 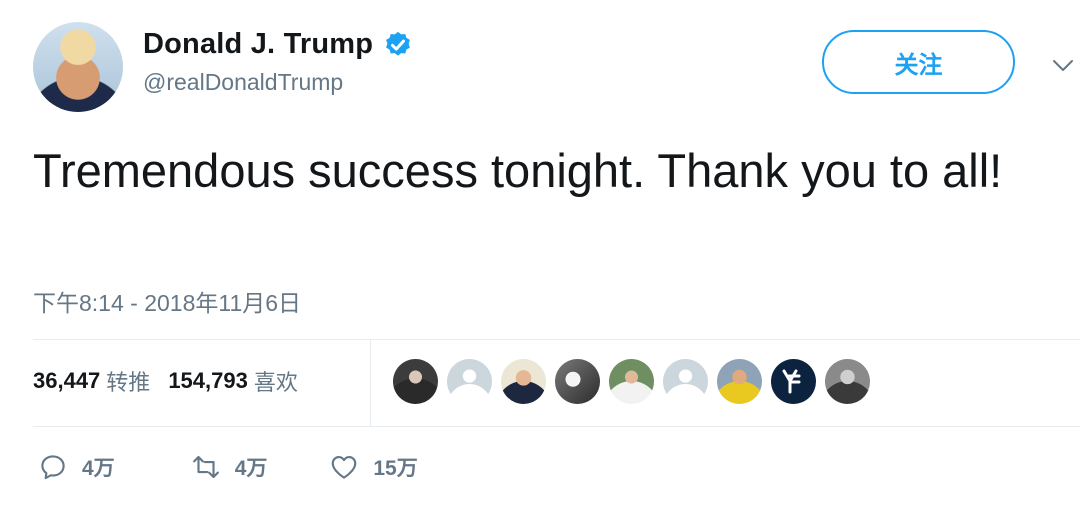 I want to click on follow-button: 关注, so click(x=918, y=62).